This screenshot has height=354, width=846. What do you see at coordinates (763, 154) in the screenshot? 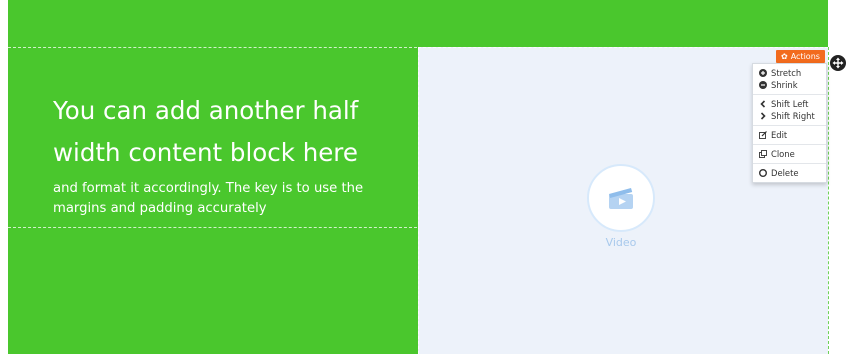
I see `clone-icon` at bounding box center [763, 154].